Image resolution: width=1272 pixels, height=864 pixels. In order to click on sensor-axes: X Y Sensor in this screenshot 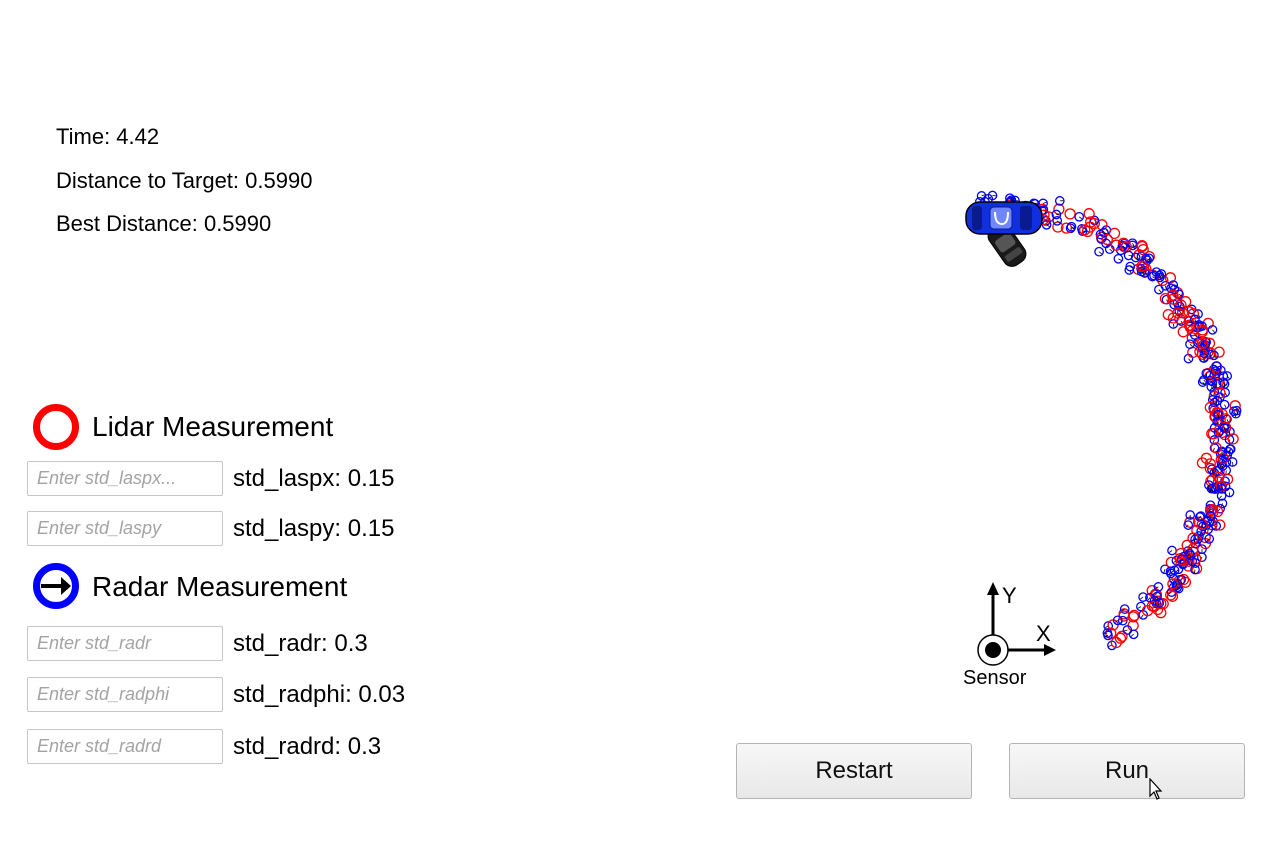, I will do `click(1009, 635)`.